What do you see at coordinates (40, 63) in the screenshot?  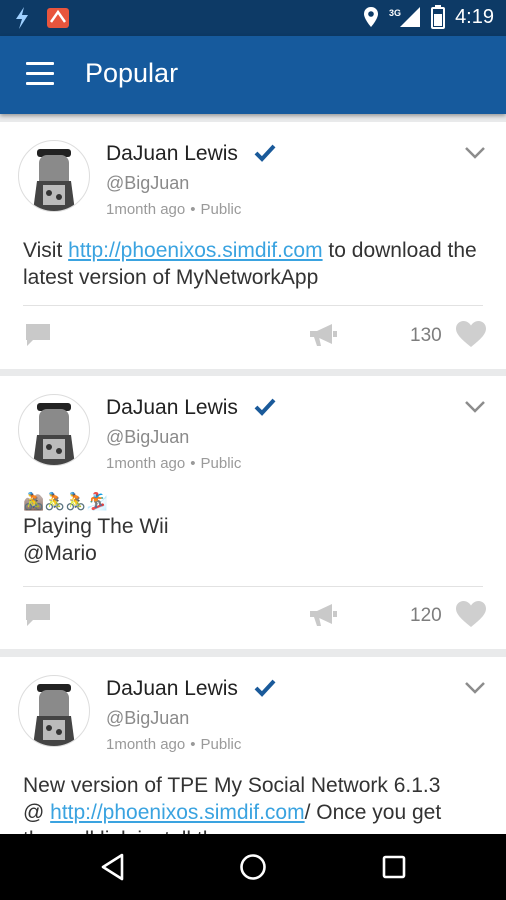 I see `menu-icon` at bounding box center [40, 63].